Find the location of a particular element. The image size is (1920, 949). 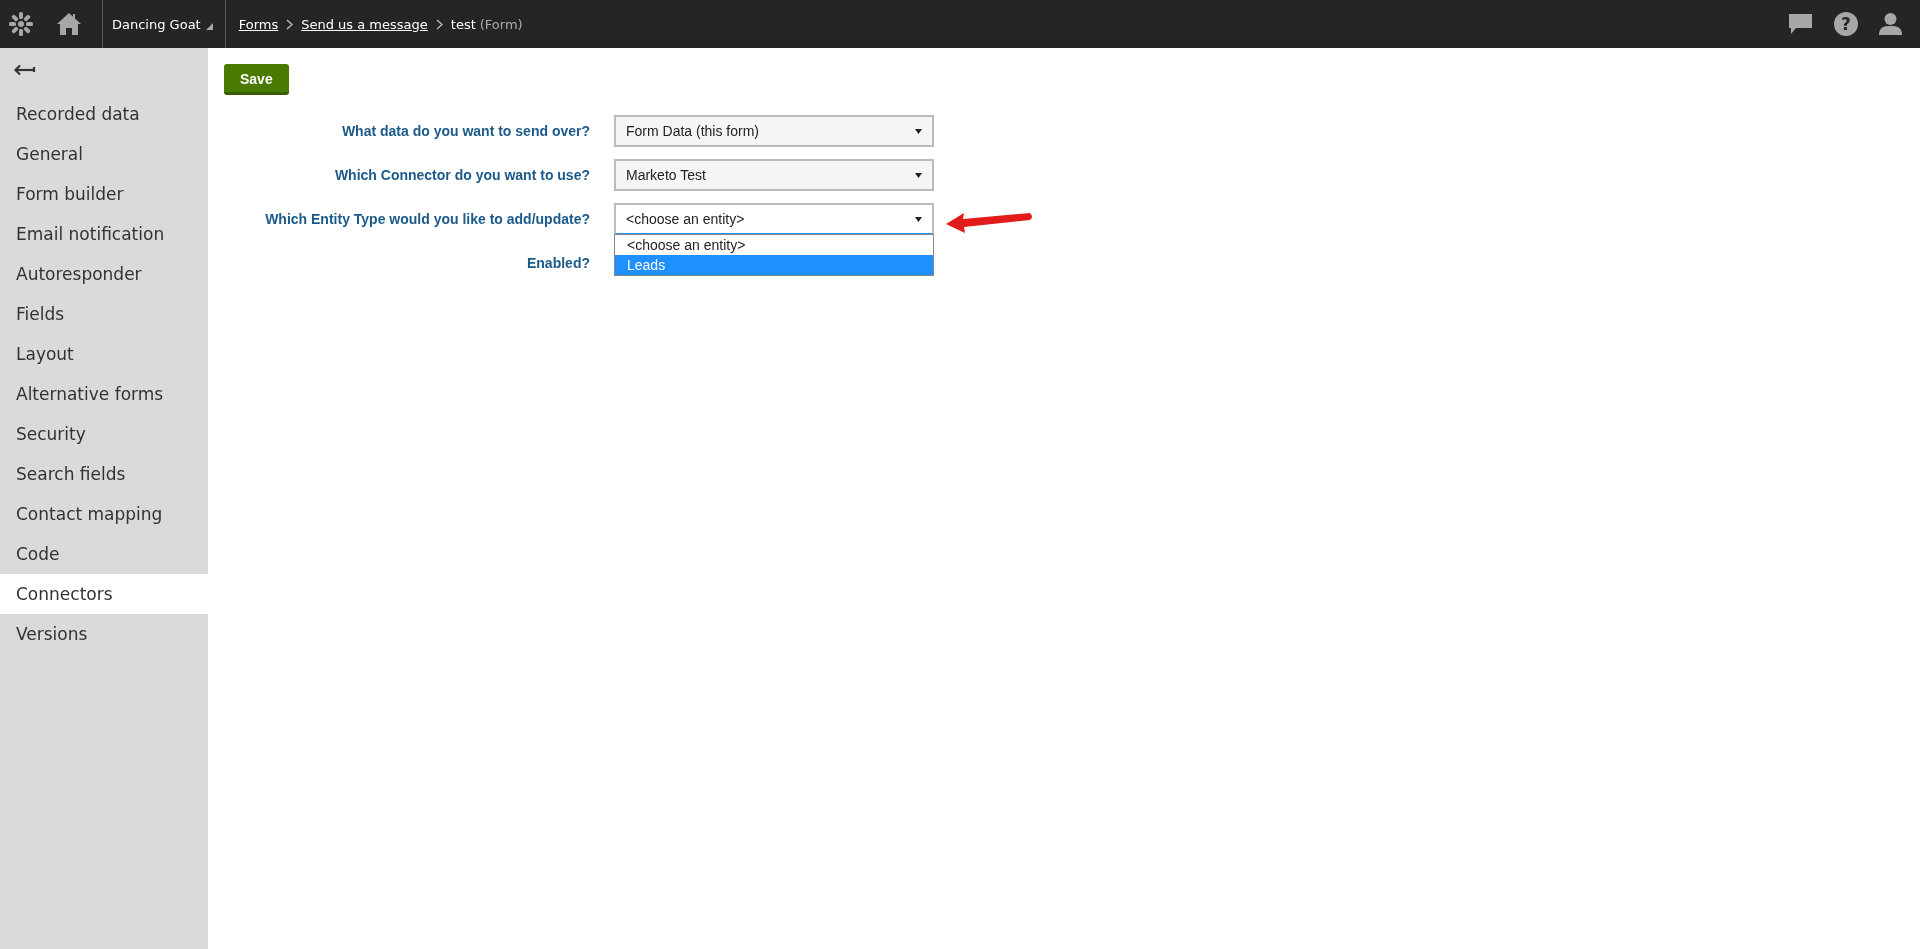

back-arrow-icon is located at coordinates (25, 70).